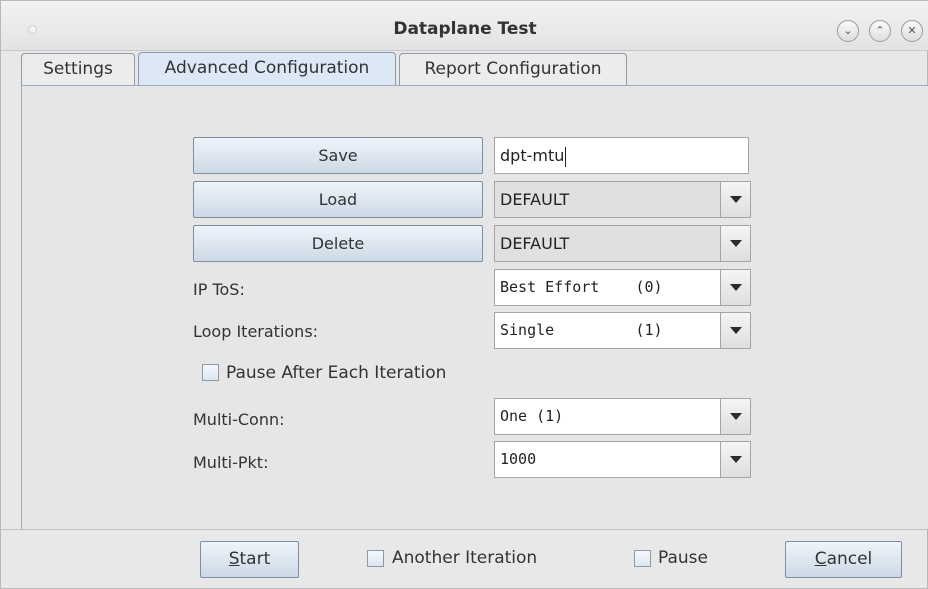 This screenshot has height=589, width=928. Describe the element at coordinates (256, 331) in the screenshot. I see `loop-iterations-label: Loop Iterations:` at that location.